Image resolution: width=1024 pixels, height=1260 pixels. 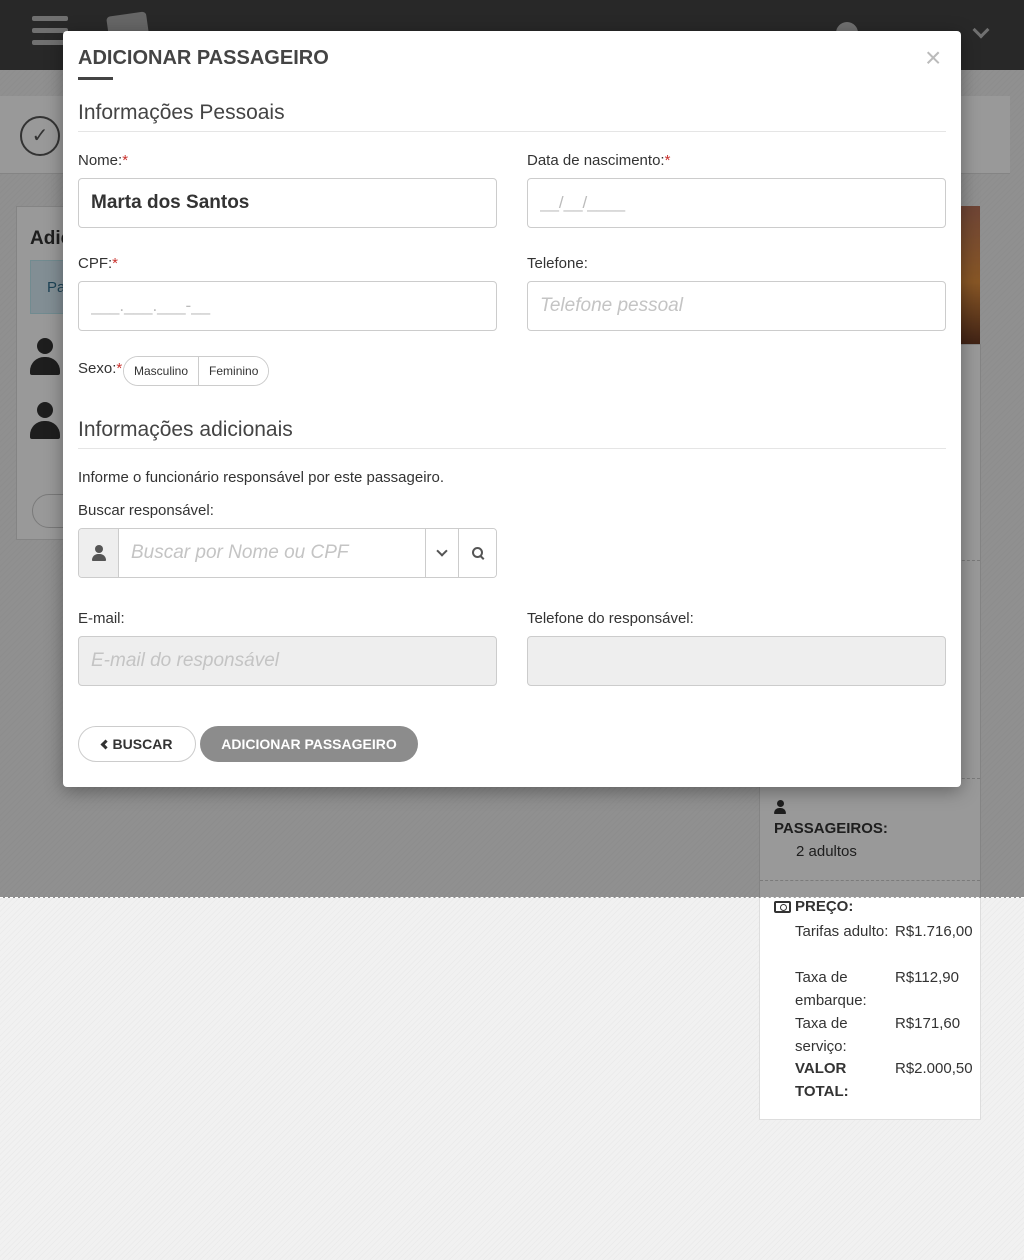 I want to click on responsible-phone-input, so click(x=736, y=661).